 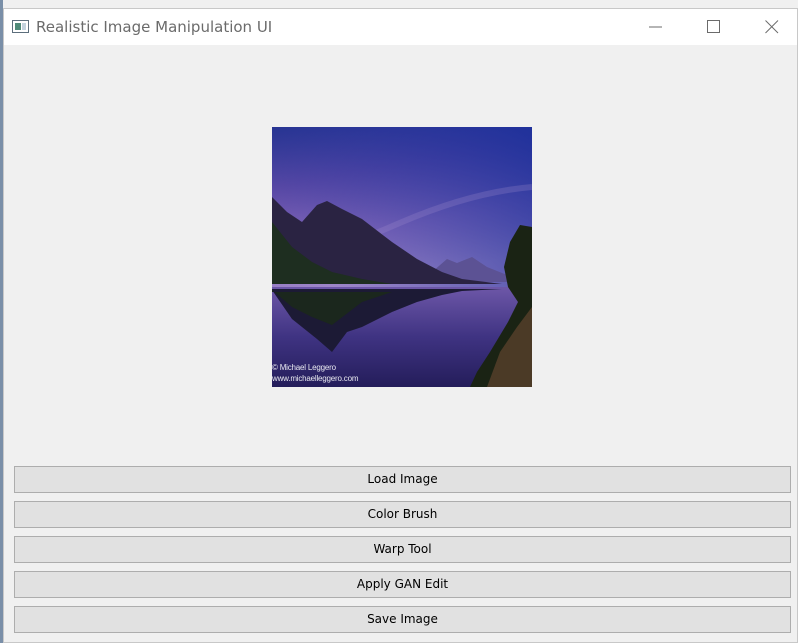 I want to click on image-credit-url: www.michaelleggero.com, so click(x=315, y=378).